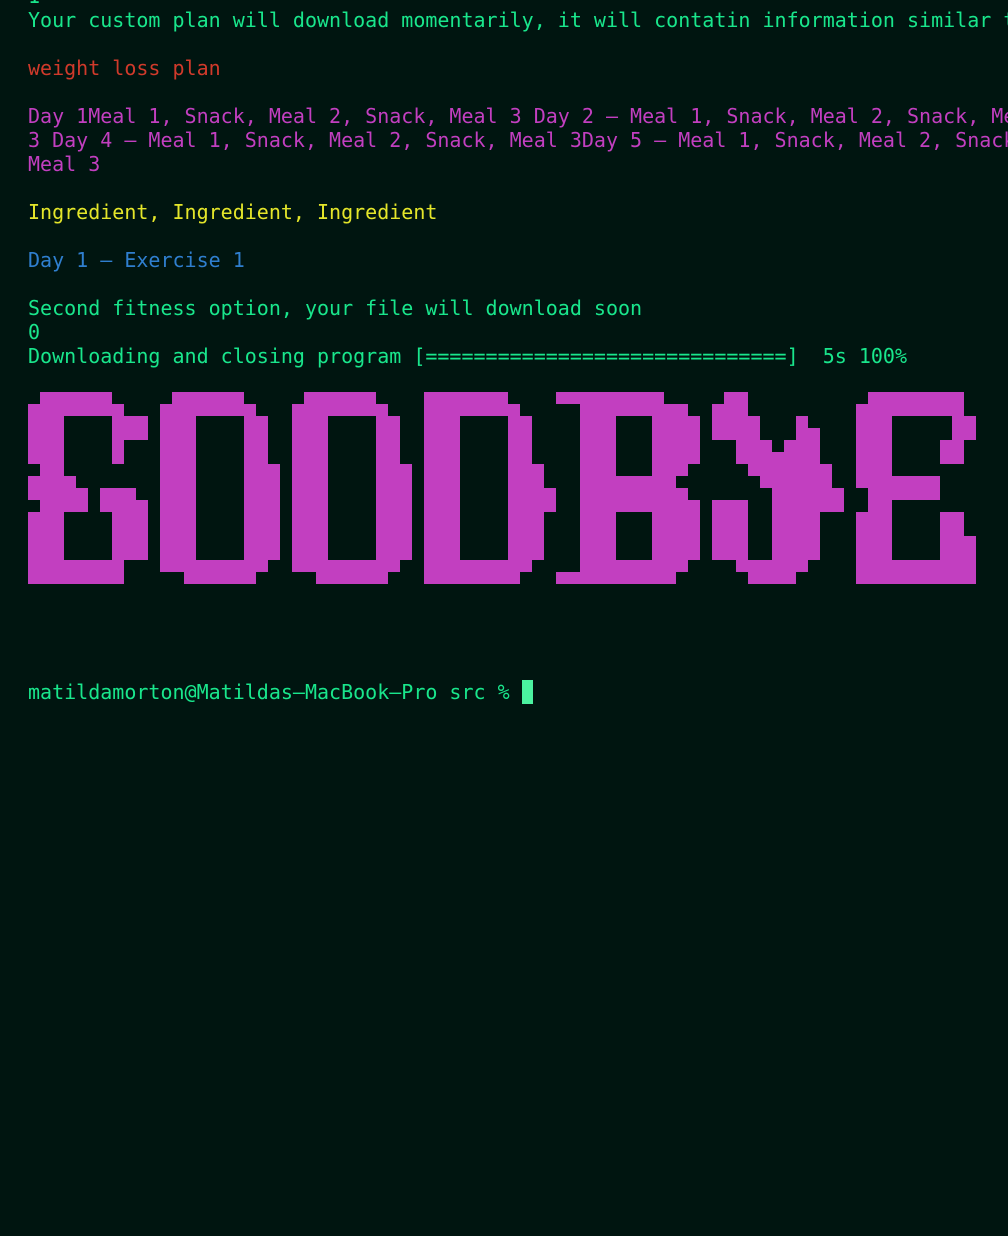 This screenshot has height=1236, width=1008. Describe the element at coordinates (778, 488) in the screenshot. I see `banner-letter-y` at that location.